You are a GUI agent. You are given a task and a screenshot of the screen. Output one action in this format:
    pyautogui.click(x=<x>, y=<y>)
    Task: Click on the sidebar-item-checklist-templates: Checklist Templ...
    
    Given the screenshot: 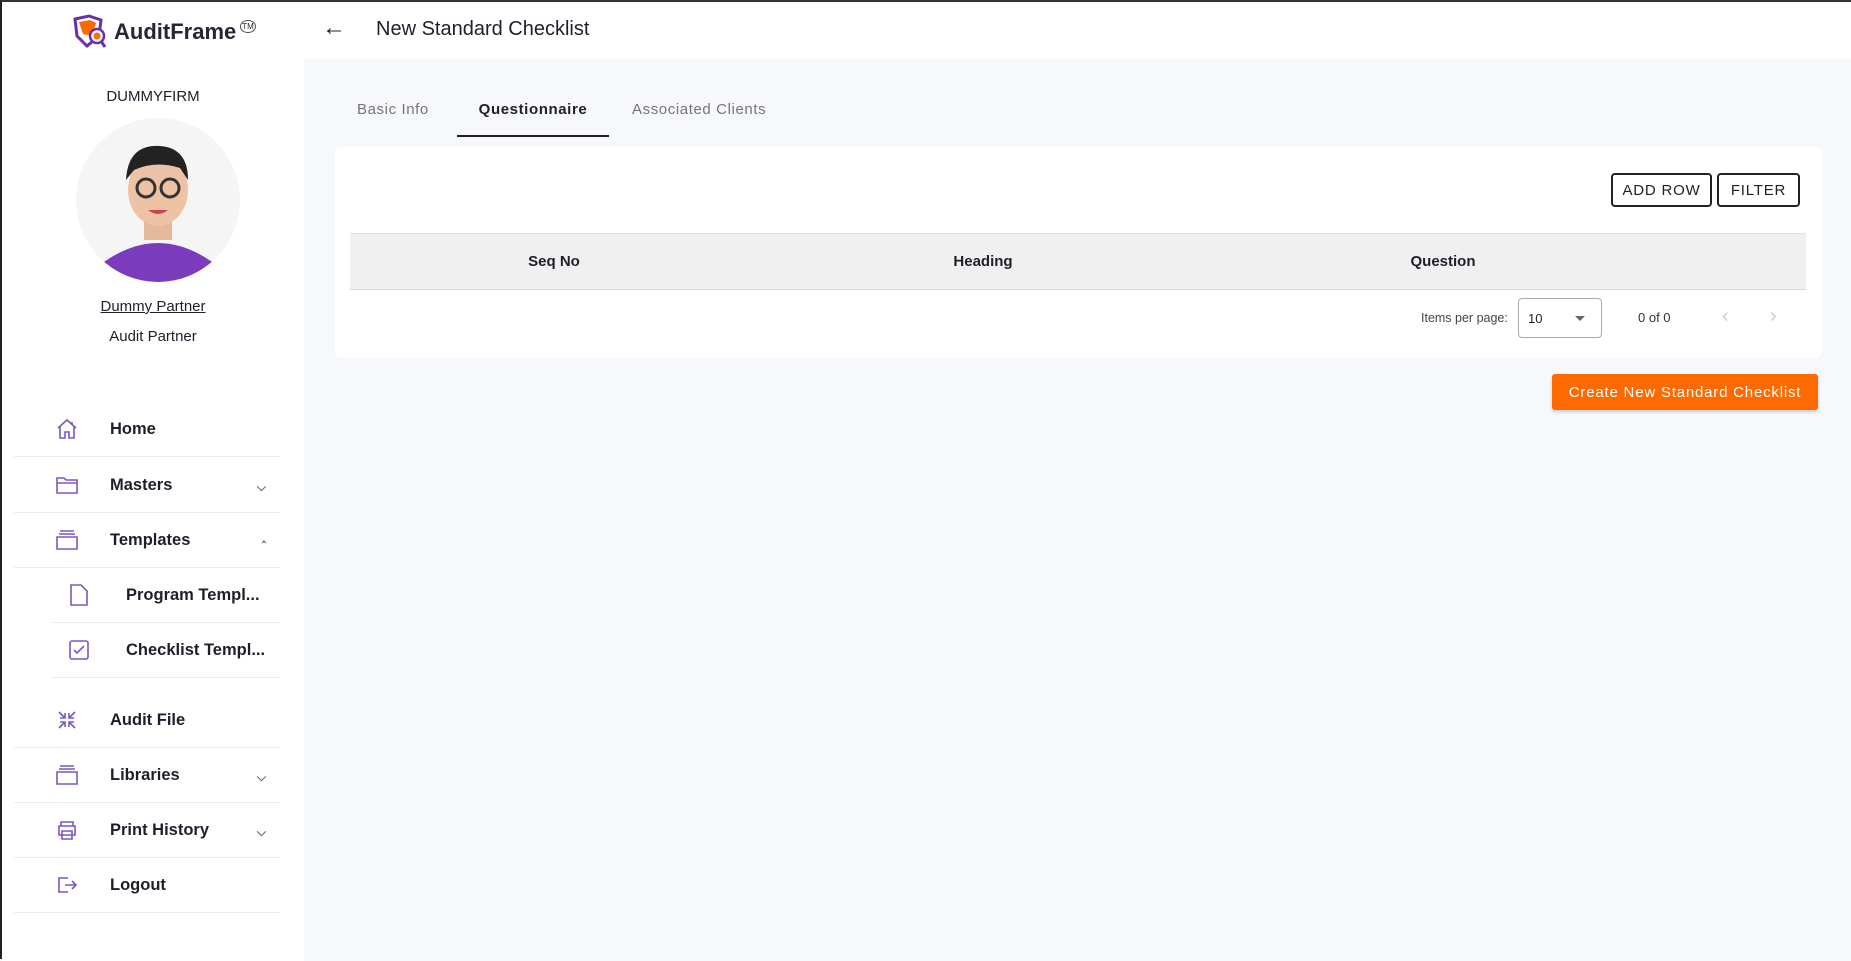 What is the action you would take?
    pyautogui.click(x=165, y=650)
    